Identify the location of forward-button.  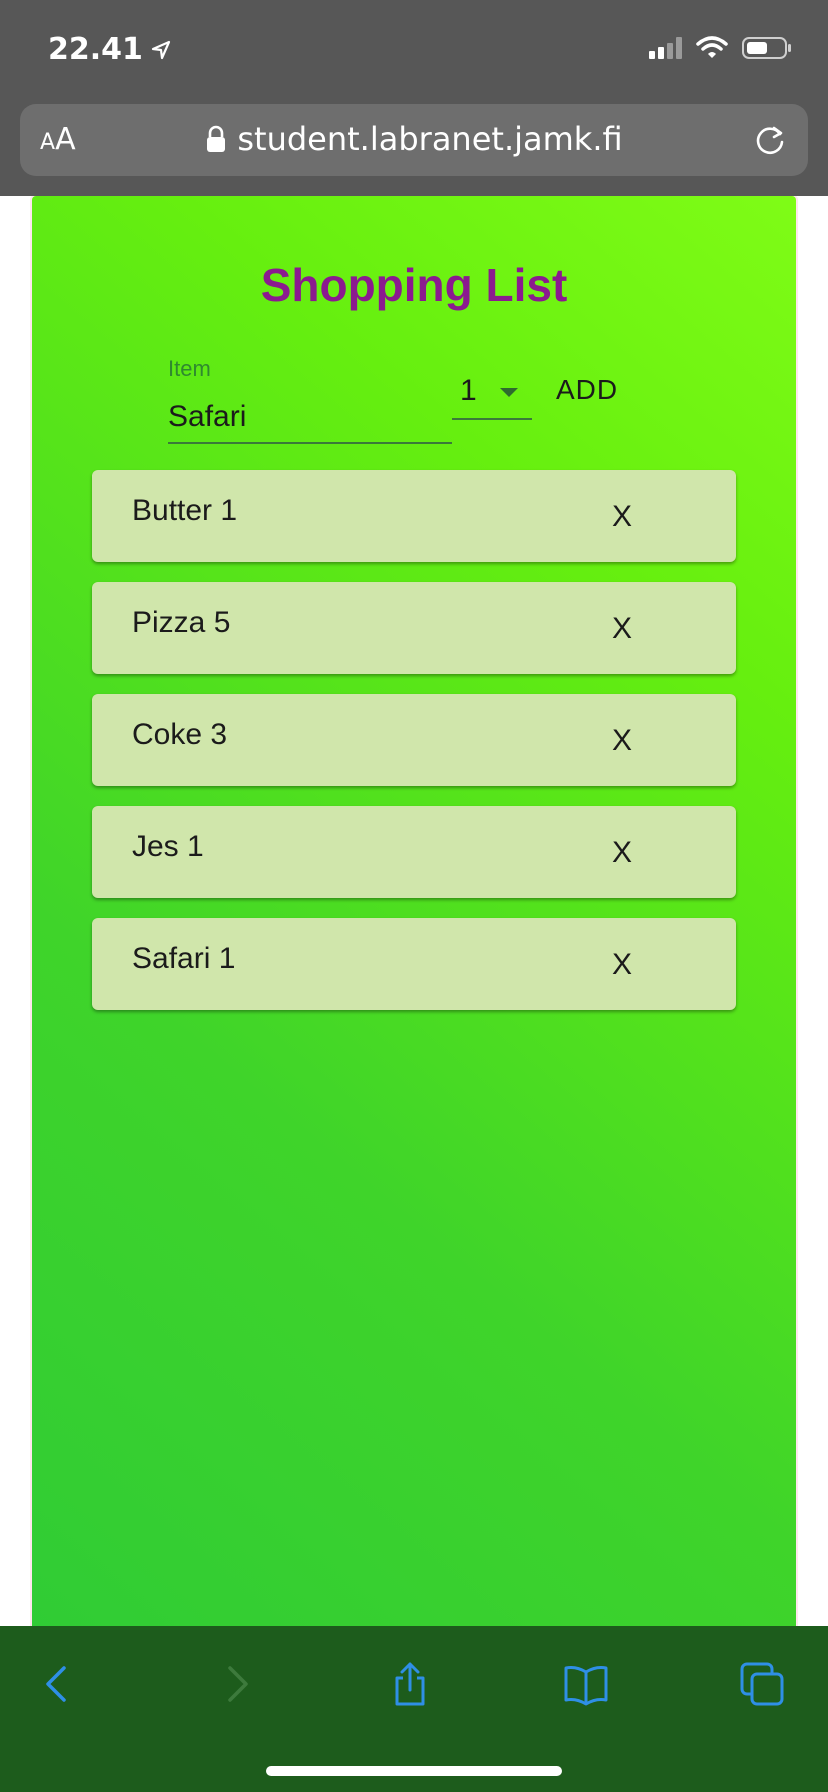
(236, 1684).